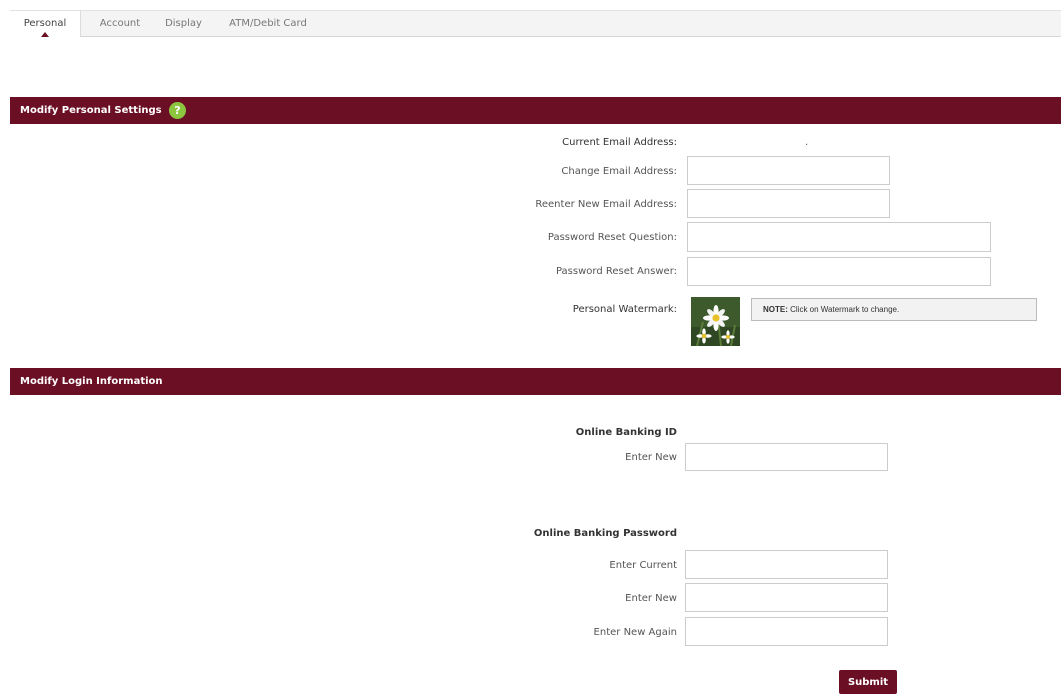 The width and height of the screenshot is (1061, 694). I want to click on tab-display-label: Display, so click(183, 23).